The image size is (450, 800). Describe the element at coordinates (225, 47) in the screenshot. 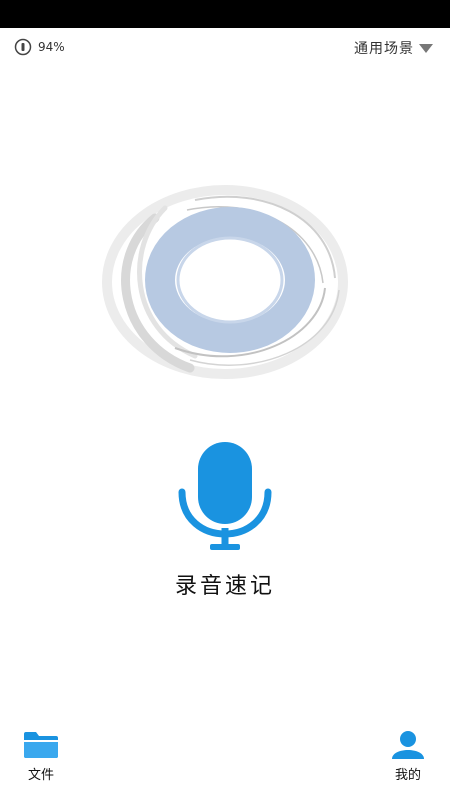

I see `top-bar: 94% 通用场景` at that location.